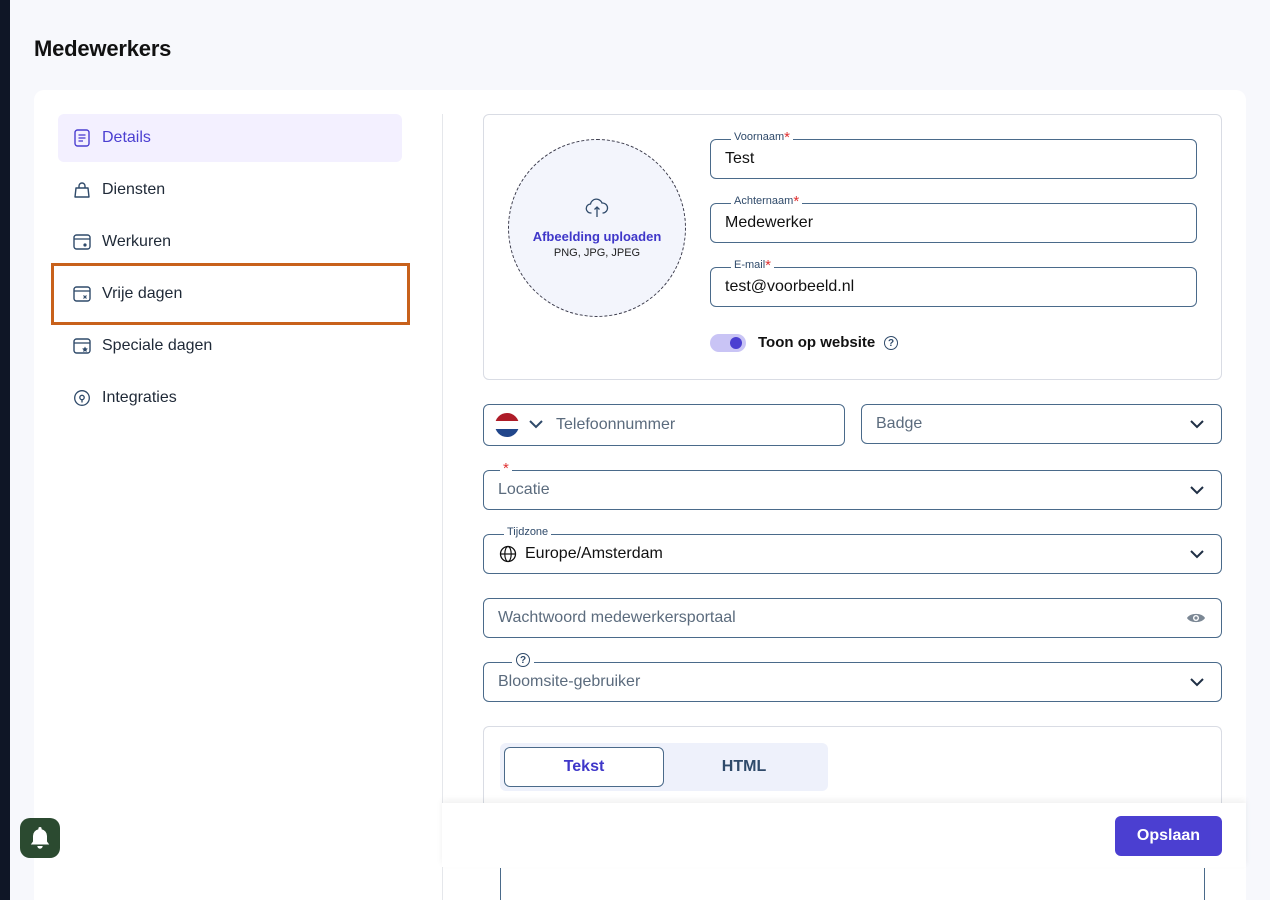 Image resolution: width=1270 pixels, height=900 pixels. I want to click on last-name-value: Medewerker, so click(769, 222).